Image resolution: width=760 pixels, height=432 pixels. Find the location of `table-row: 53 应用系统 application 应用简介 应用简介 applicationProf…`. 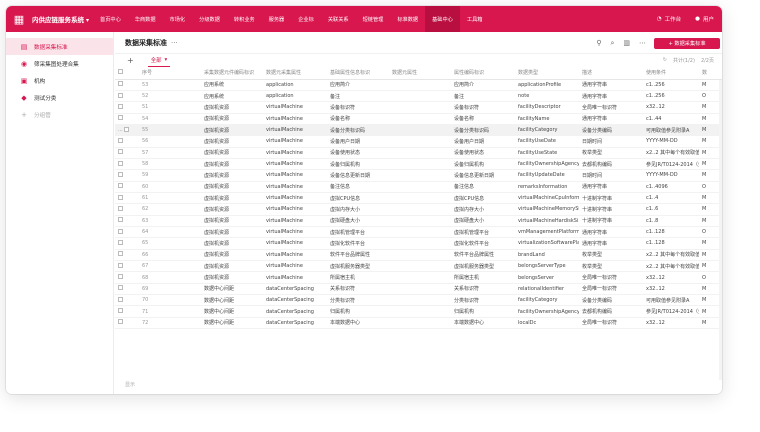

table-row: 53 应用系统 application 应用简介 应用简介 applicationProf… is located at coordinates (418, 85).